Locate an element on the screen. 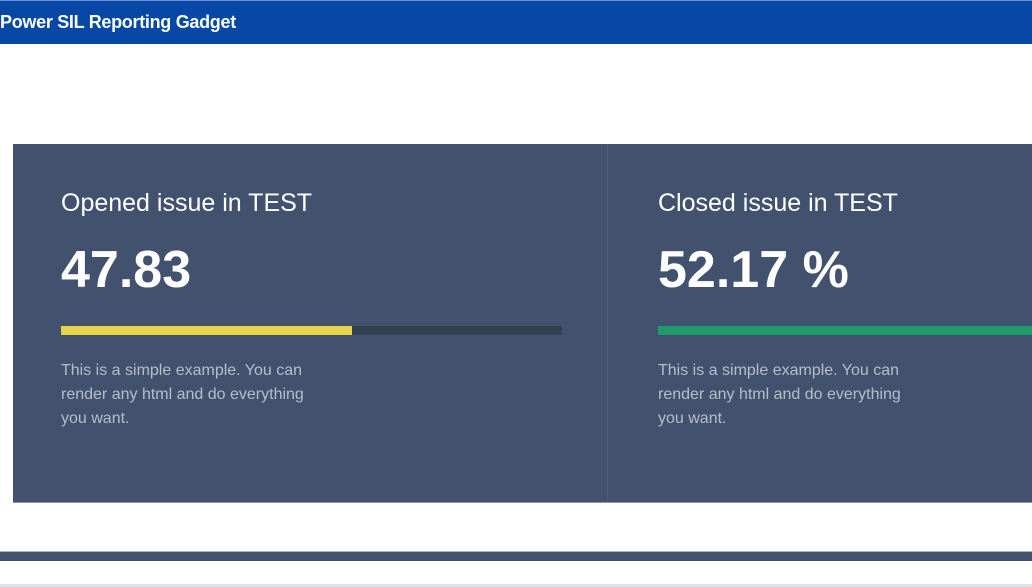 The width and height of the screenshot is (1032, 587). card-divider is located at coordinates (607, 323).